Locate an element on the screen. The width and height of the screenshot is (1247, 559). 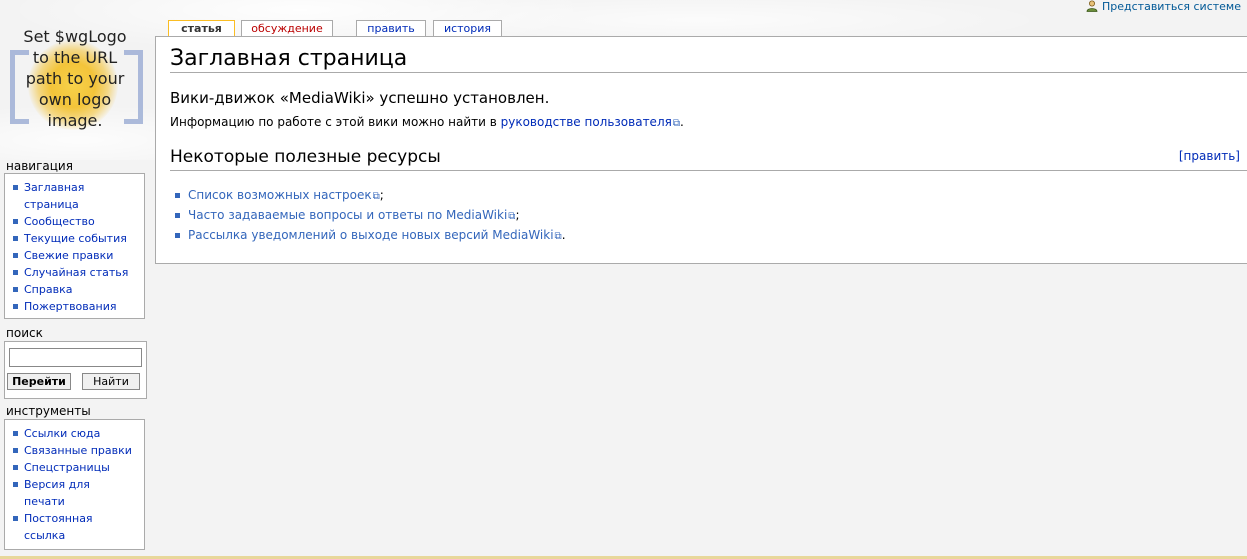
list-item: Список возможных настроек; is located at coordinates (370, 195).